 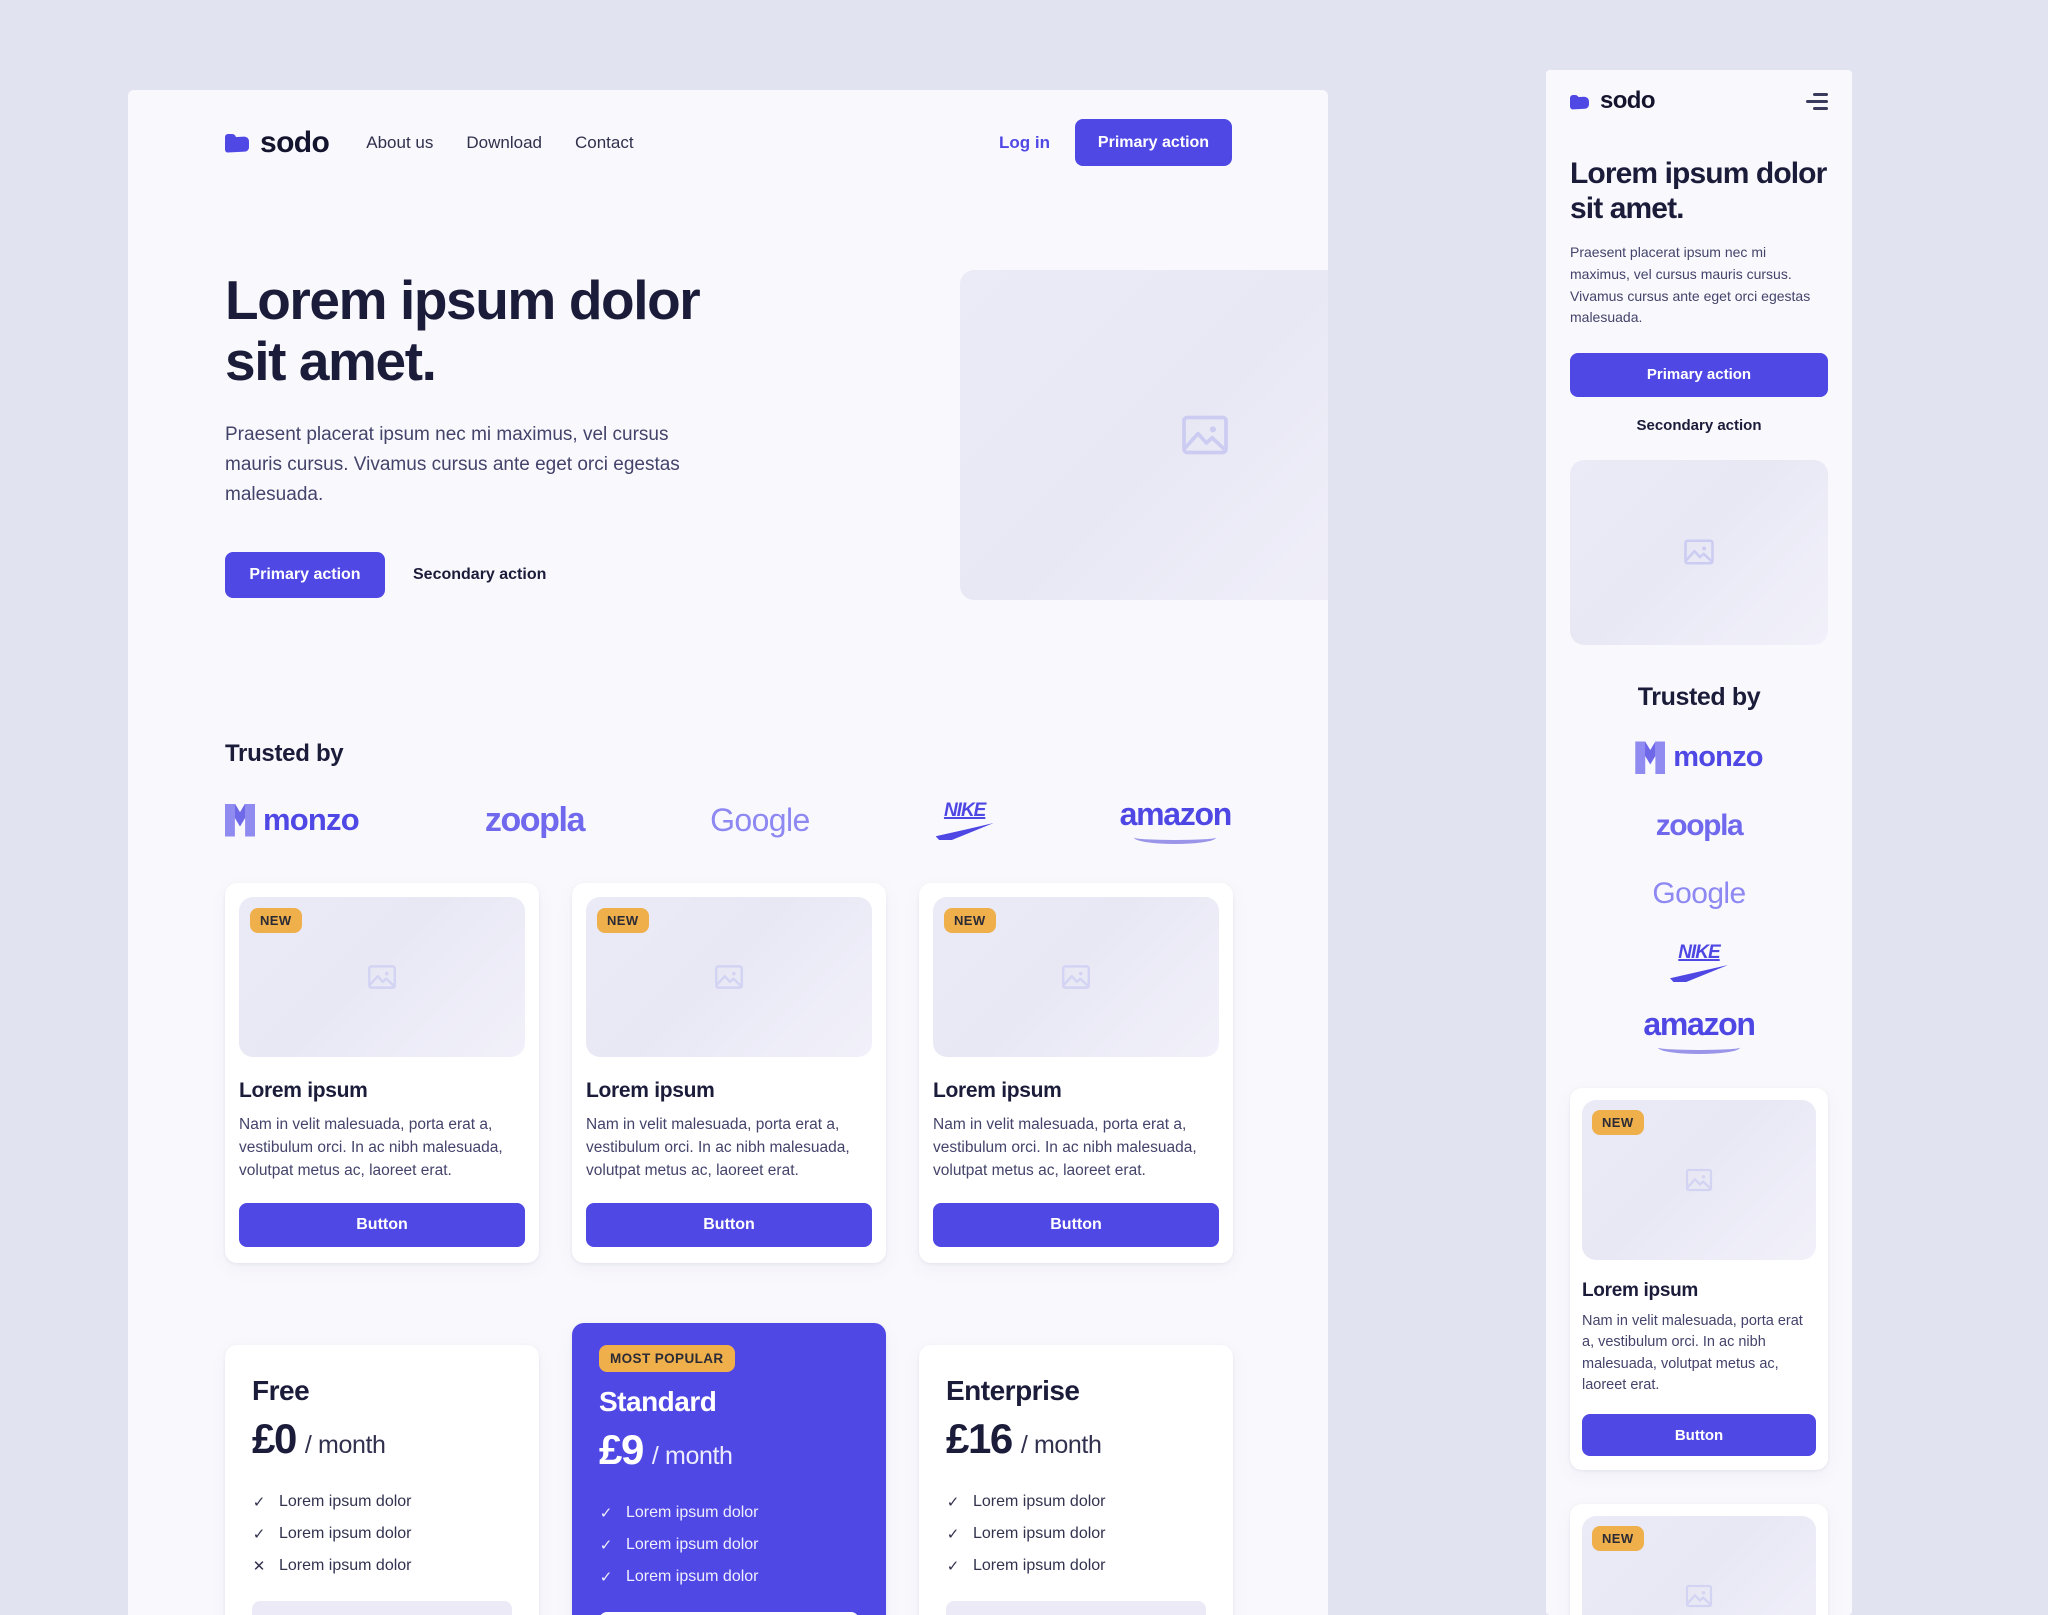 I want to click on plan-feature: ✕ Lorem ipsum dolor, so click(x=382, y=1566).